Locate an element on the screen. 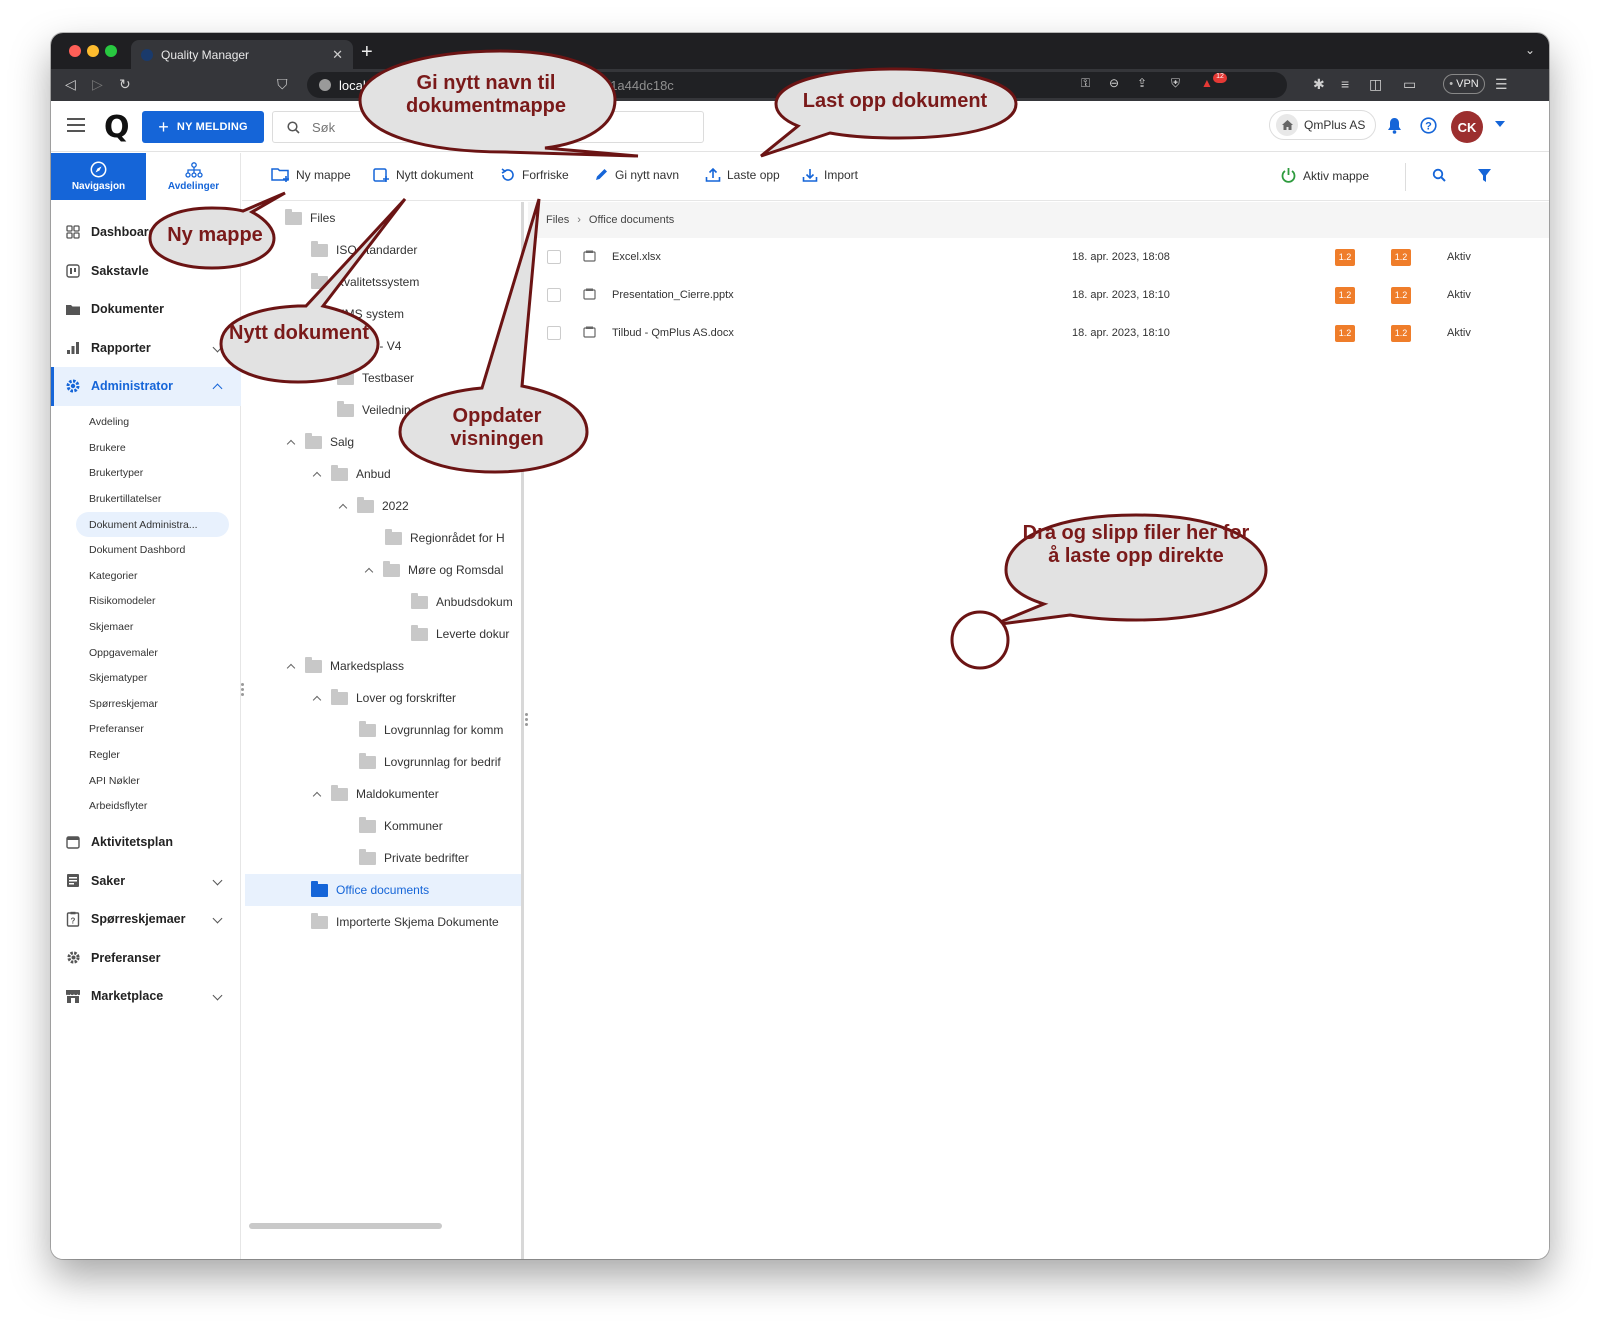 Image resolution: width=1600 pixels, height=1325 pixels. tree-node: Møre og Romsdal is located at coordinates (433, 570).